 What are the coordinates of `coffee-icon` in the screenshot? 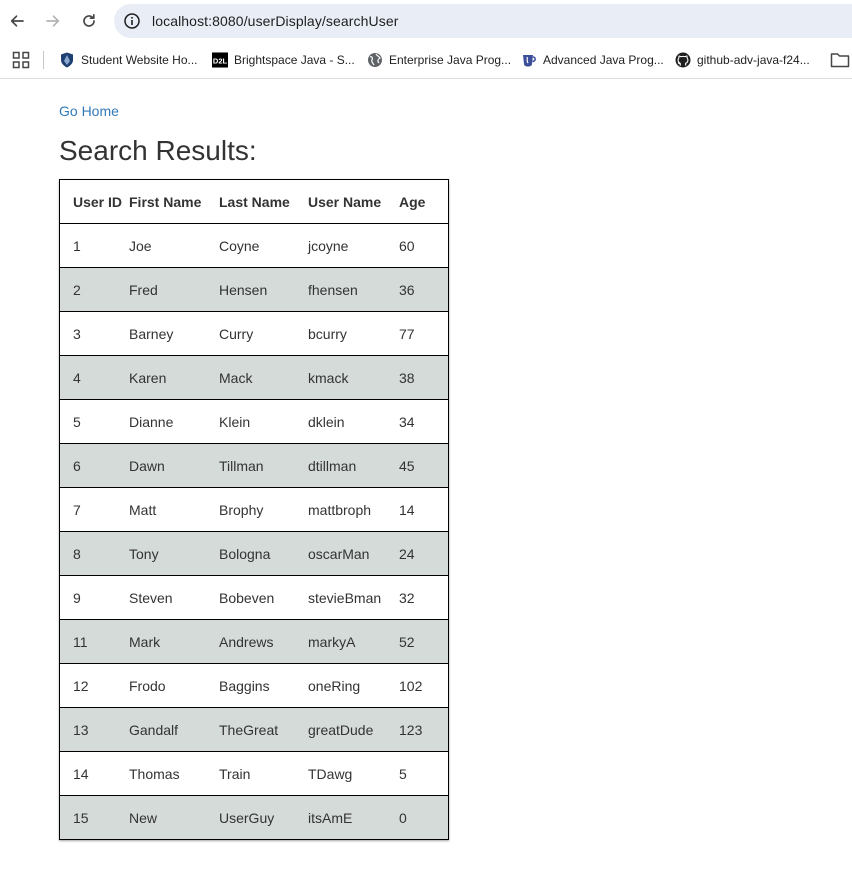 It's located at (529, 60).